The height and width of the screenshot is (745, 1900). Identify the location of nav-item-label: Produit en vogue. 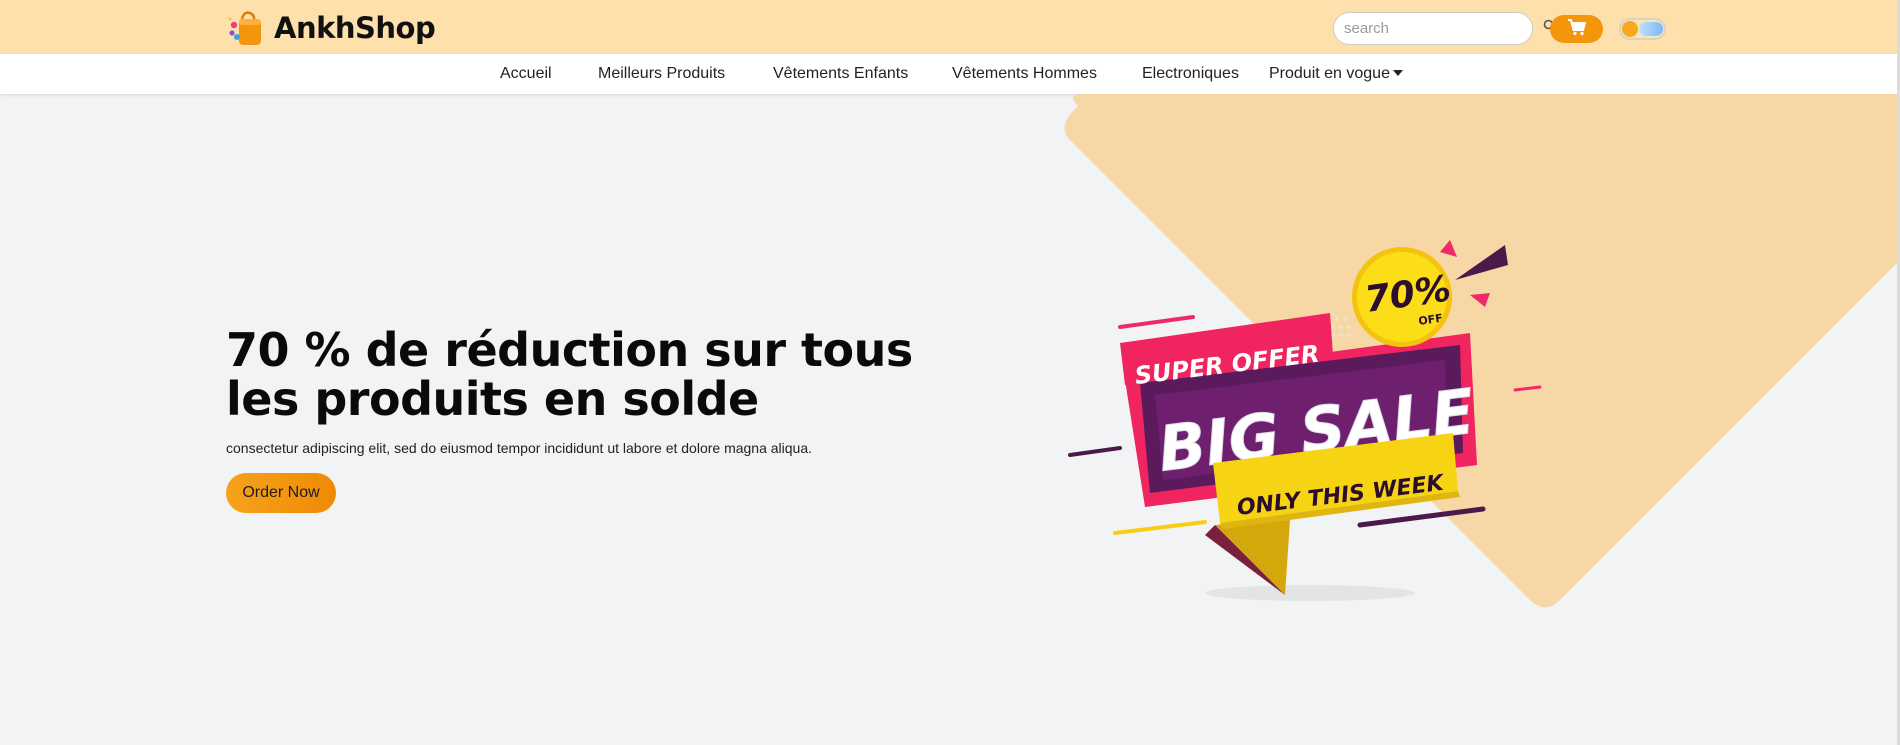
(1329, 73).